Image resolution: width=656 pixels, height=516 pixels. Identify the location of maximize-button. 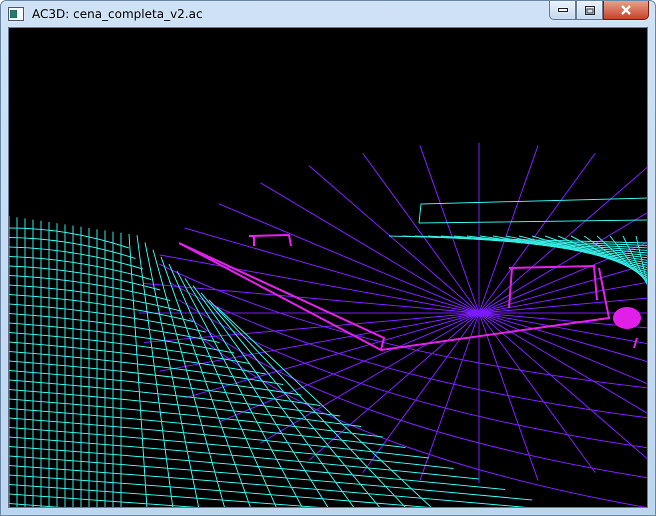
(589, 10).